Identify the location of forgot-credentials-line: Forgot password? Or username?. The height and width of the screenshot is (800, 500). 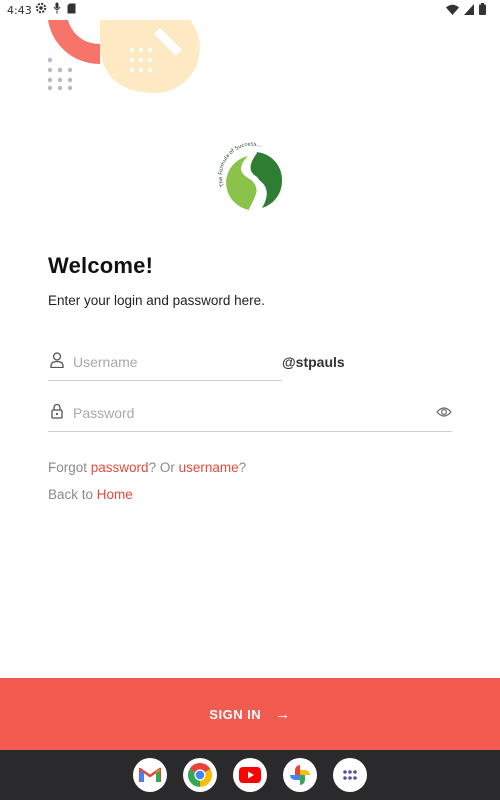
(147, 467).